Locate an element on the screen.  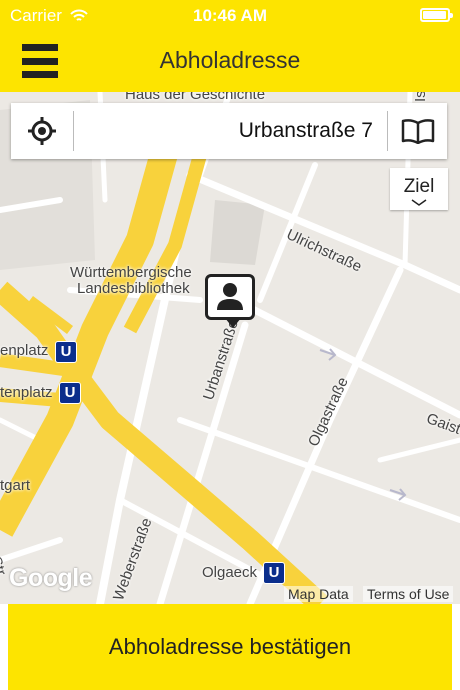
battery-icon is located at coordinates (436, 15).